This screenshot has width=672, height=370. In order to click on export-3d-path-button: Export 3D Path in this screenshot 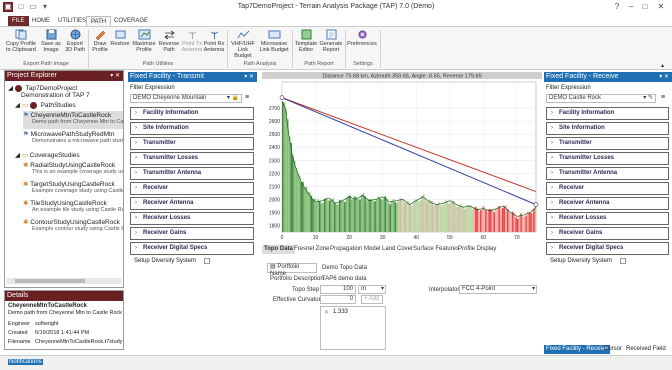, I will do `click(75, 41)`.